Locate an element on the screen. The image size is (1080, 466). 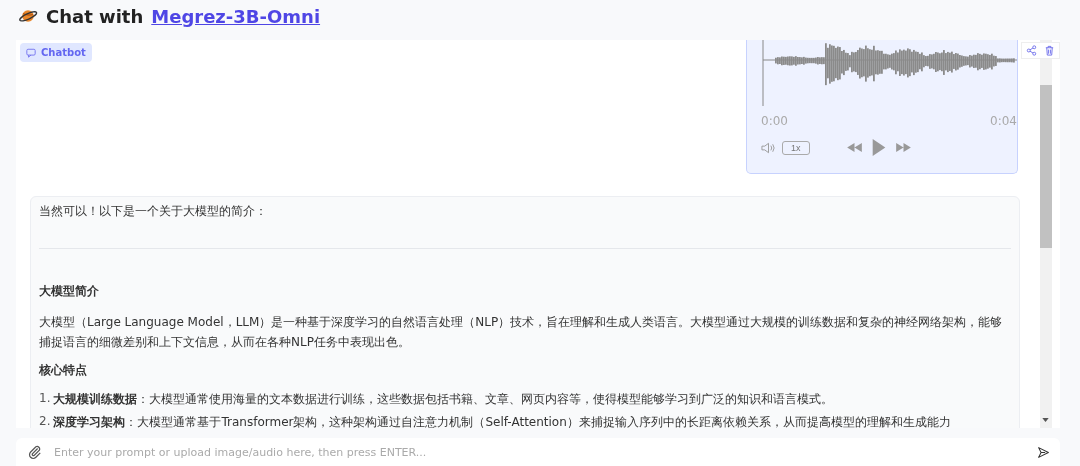
list-number: 2. is located at coordinates (45, 421).